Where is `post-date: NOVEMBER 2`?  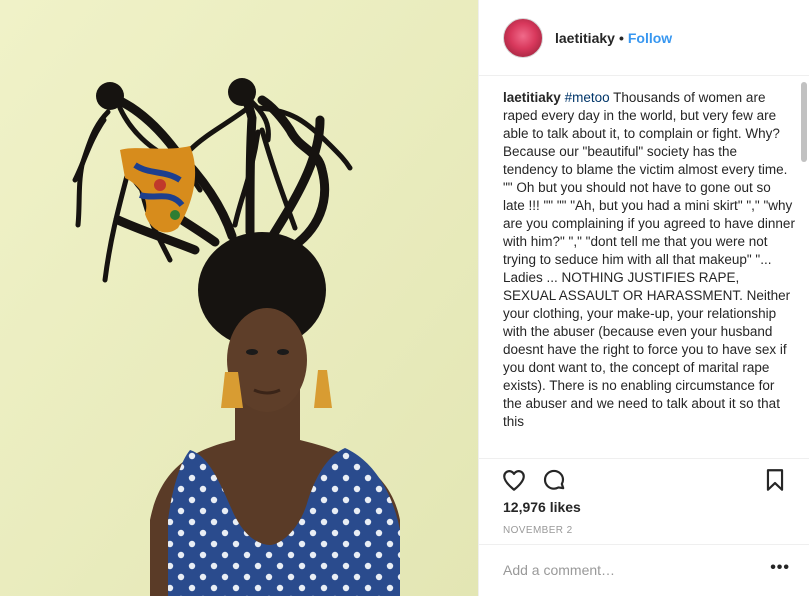
post-date: NOVEMBER 2 is located at coordinates (538, 530).